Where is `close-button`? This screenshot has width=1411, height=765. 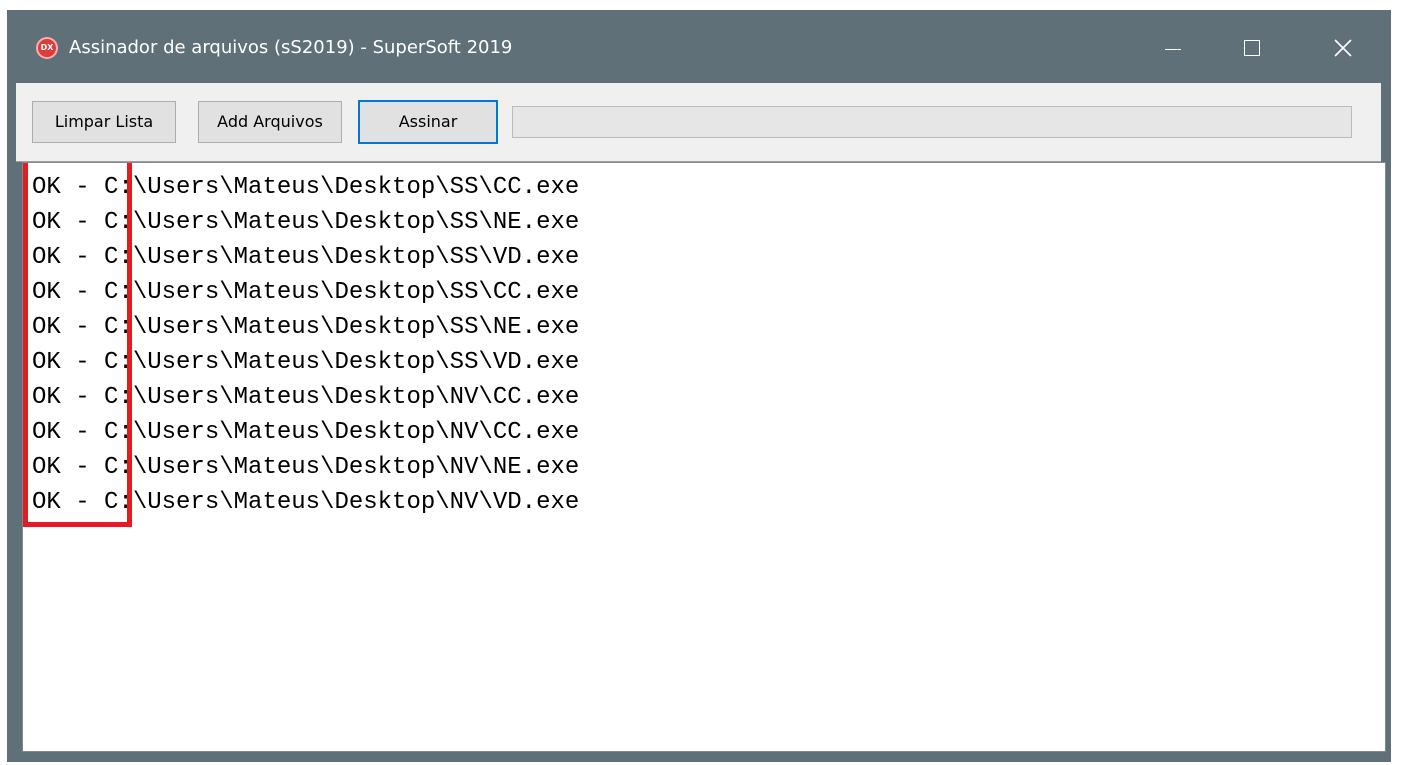 close-button is located at coordinates (1343, 47).